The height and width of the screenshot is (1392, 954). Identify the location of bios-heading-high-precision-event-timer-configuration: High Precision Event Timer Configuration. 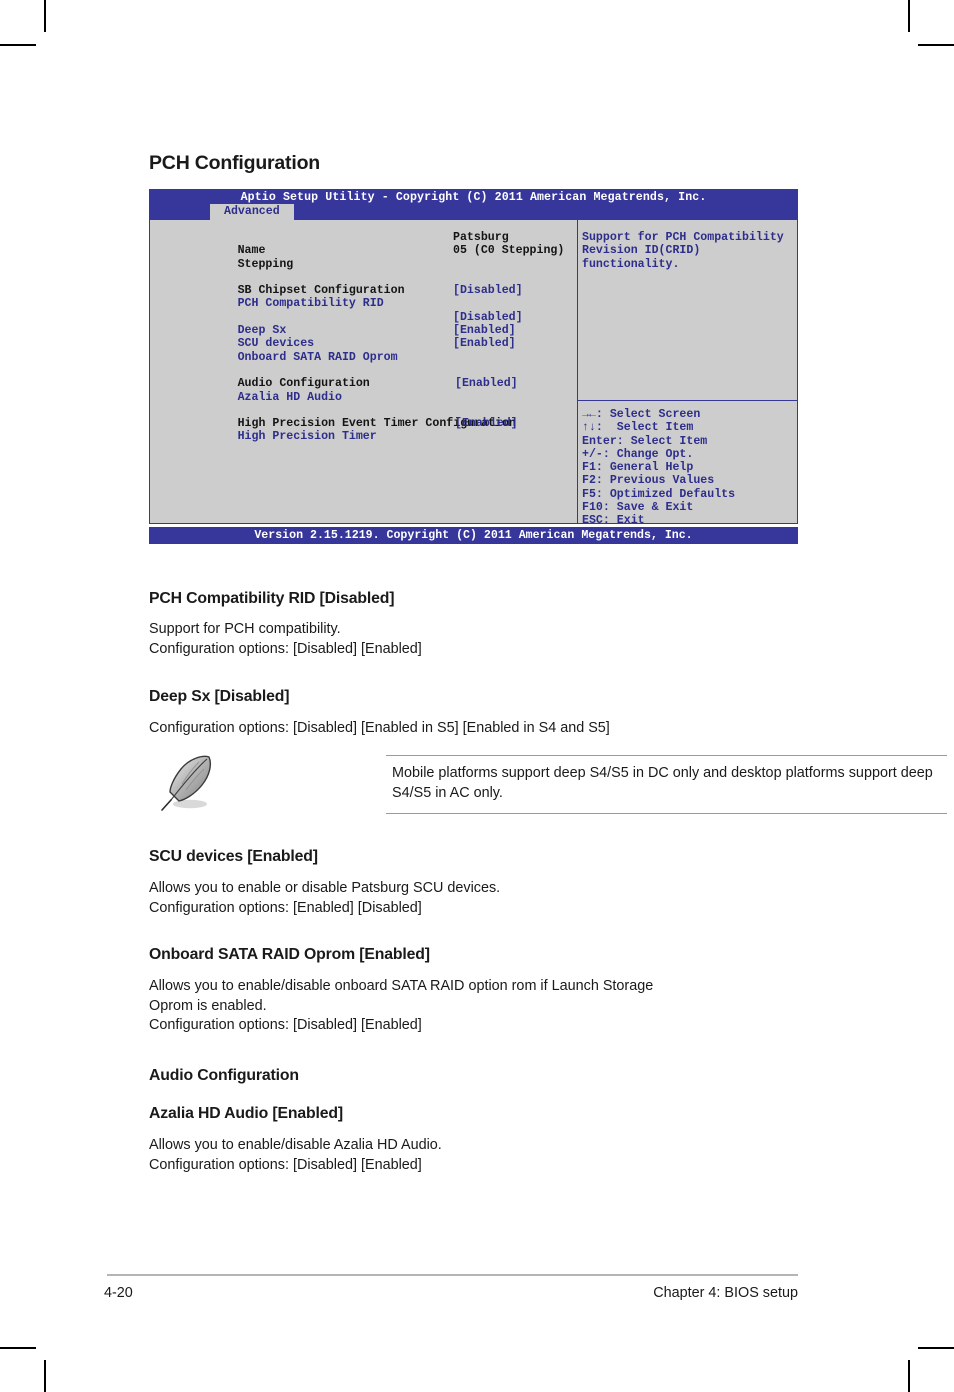
(372, 417).